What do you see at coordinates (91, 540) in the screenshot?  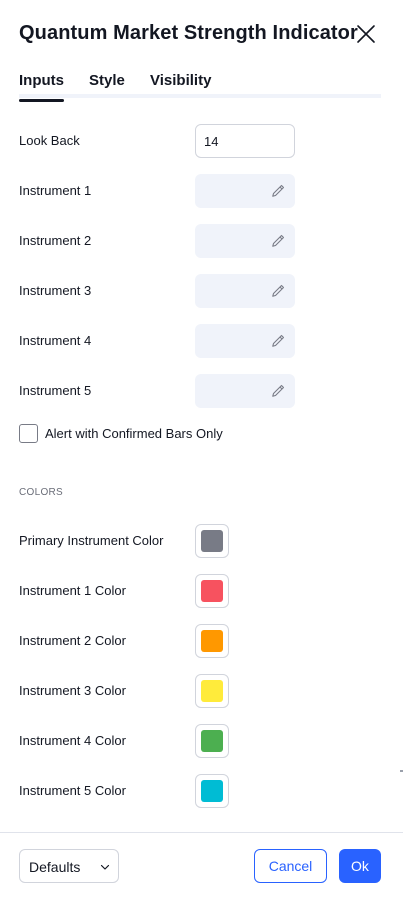 I see `primary-color-label: Primary Instrument Color` at bounding box center [91, 540].